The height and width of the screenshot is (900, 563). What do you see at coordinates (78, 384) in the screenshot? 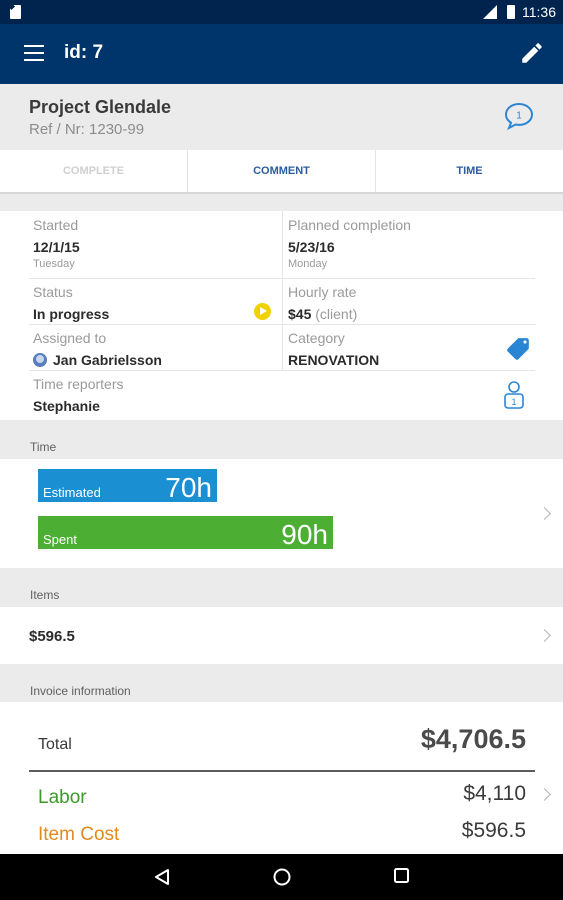
I see `reporters-label: Time reporters` at bounding box center [78, 384].